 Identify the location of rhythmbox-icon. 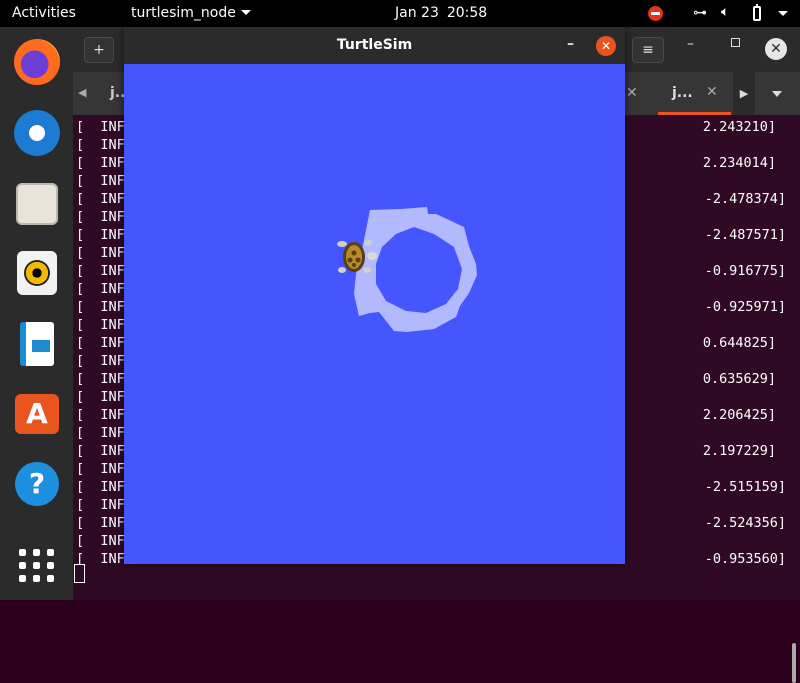
(37, 273).